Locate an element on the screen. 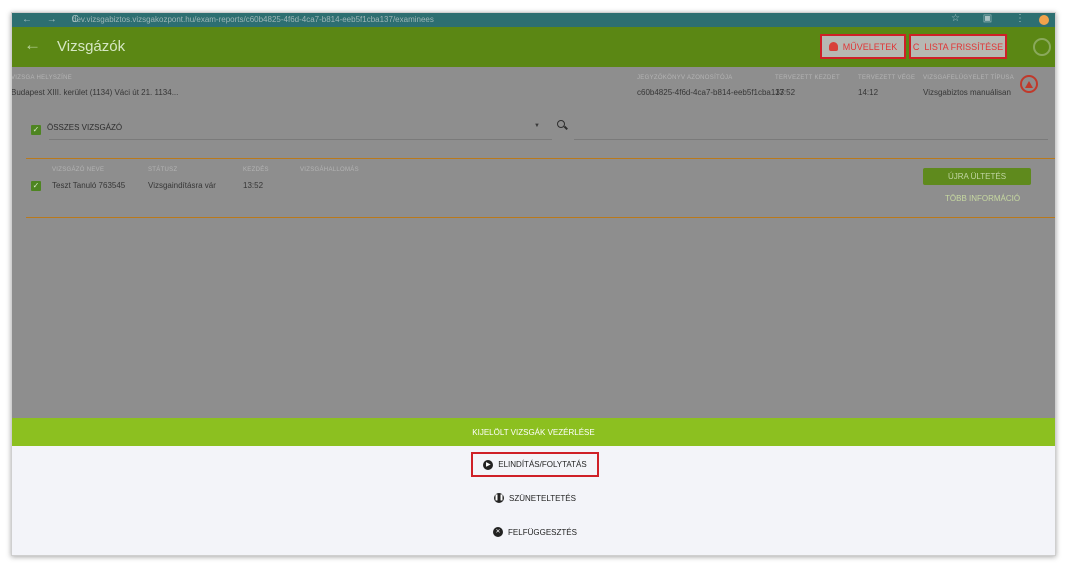 The height and width of the screenshot is (570, 1065). search-input is located at coordinates (811, 139).